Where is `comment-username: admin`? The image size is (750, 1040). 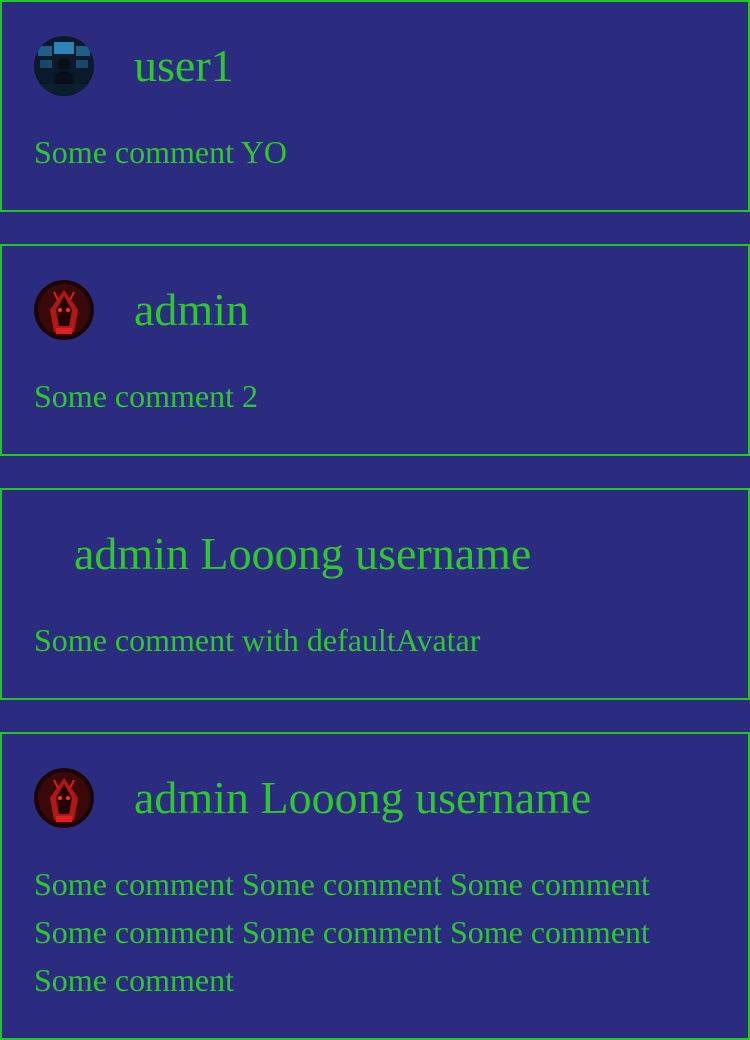
comment-username: admin is located at coordinates (191, 310).